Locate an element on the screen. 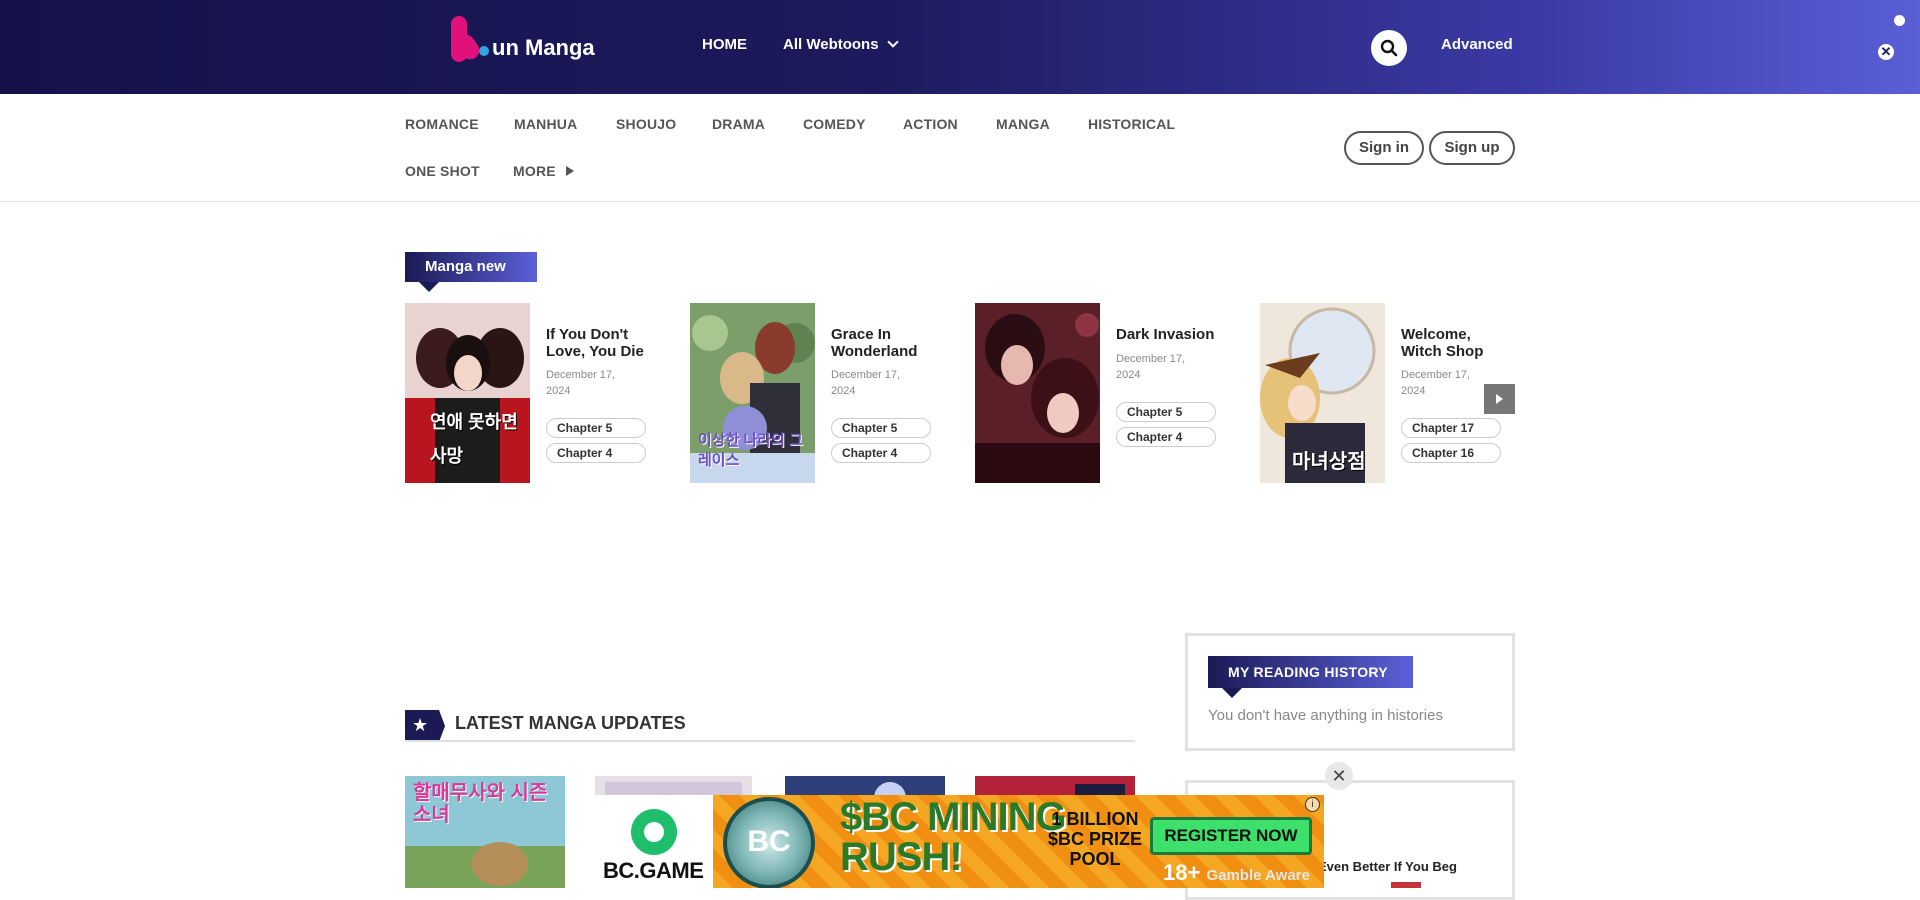 This screenshot has height=900, width=1920. ad-headline-line1: $BC MINING is located at coordinates (953, 817).